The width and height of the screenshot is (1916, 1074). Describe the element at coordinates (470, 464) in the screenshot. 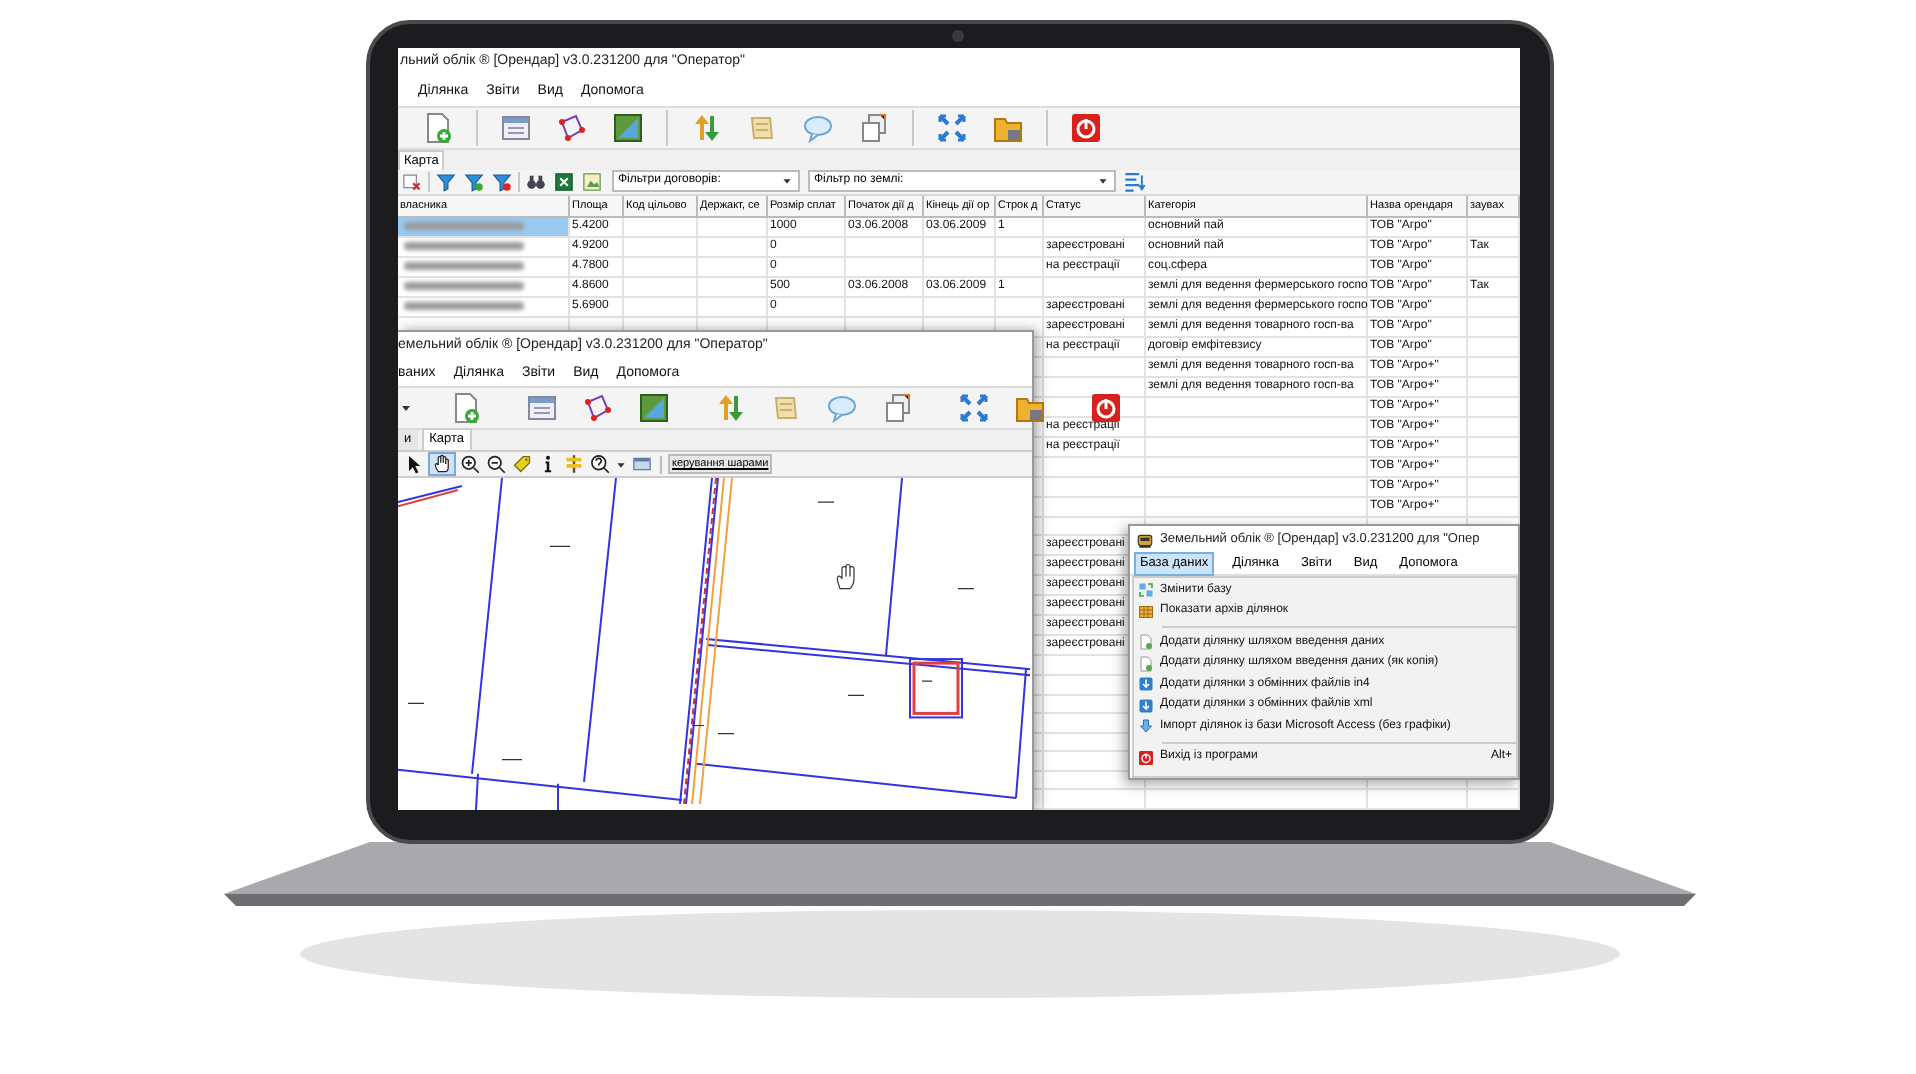

I see `zoom-in-tool` at that location.